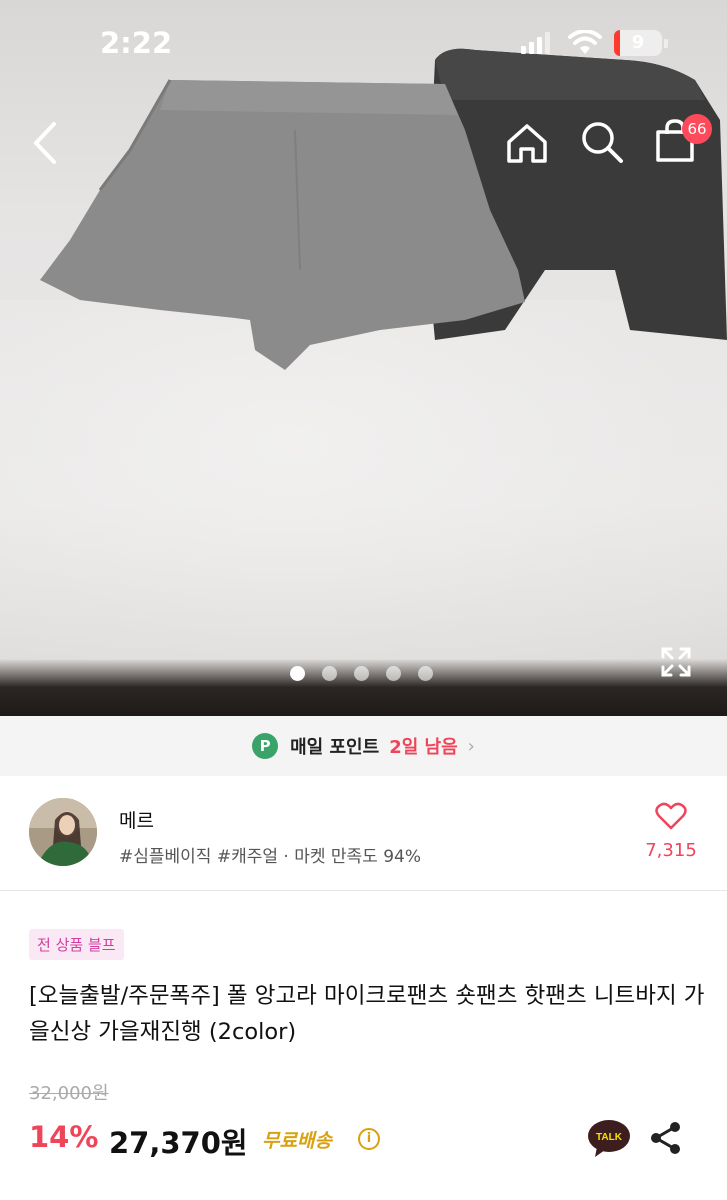 The width and height of the screenshot is (727, 1200). What do you see at coordinates (76, 944) in the screenshot?
I see `sale-badge: 전 상품 블프` at bounding box center [76, 944].